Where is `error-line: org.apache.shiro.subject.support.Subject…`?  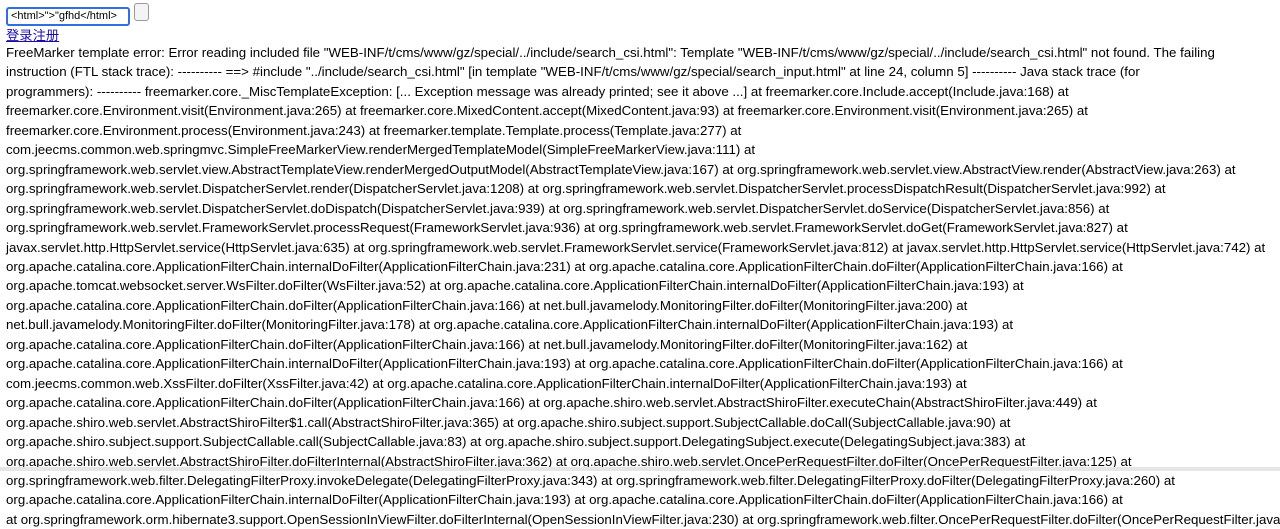
error-line: org.apache.shiro.subject.support.Subject… is located at coordinates (516, 442).